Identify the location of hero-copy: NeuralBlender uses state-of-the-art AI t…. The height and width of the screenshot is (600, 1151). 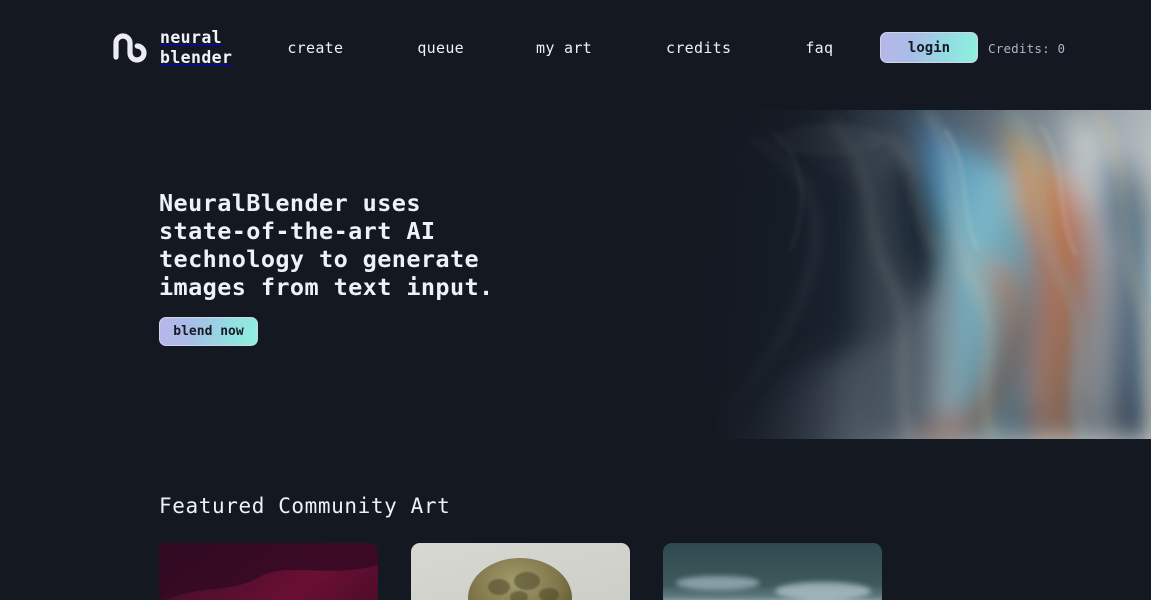
(389, 245).